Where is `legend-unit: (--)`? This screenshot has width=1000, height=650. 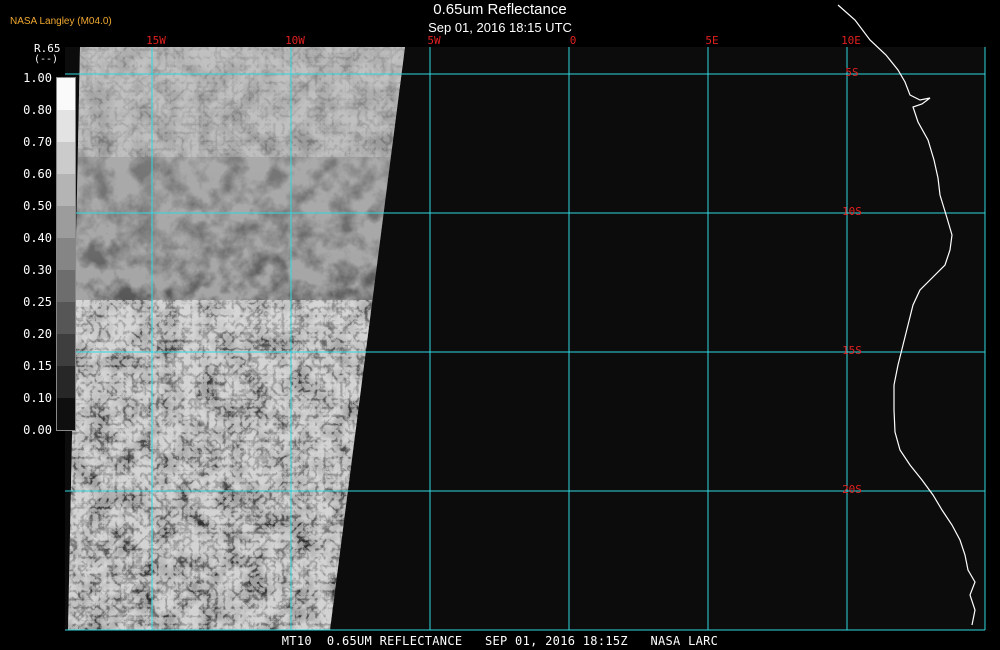
legend-unit: (--) is located at coordinates (46, 59).